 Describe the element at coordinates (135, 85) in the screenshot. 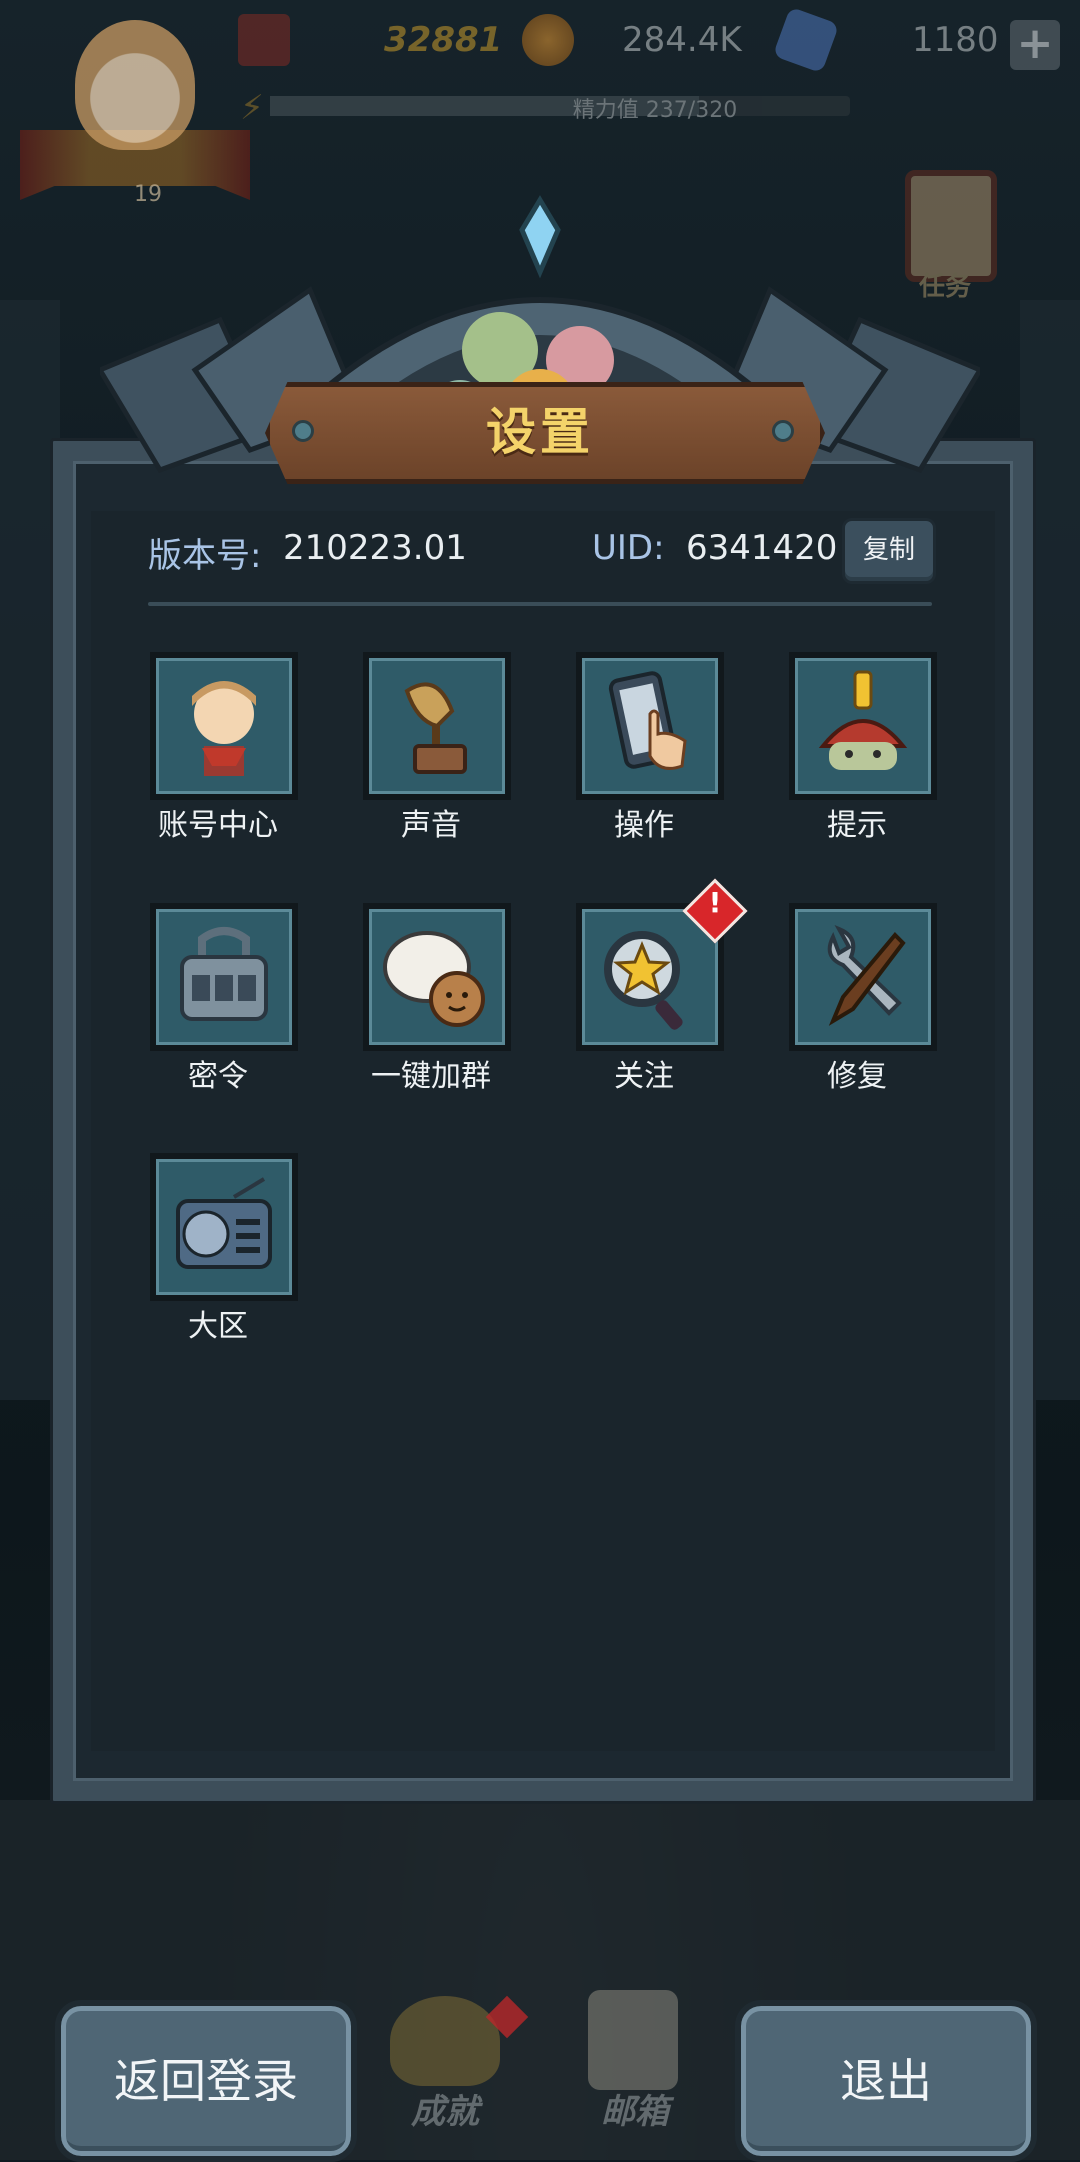

I see `avatar-face` at that location.